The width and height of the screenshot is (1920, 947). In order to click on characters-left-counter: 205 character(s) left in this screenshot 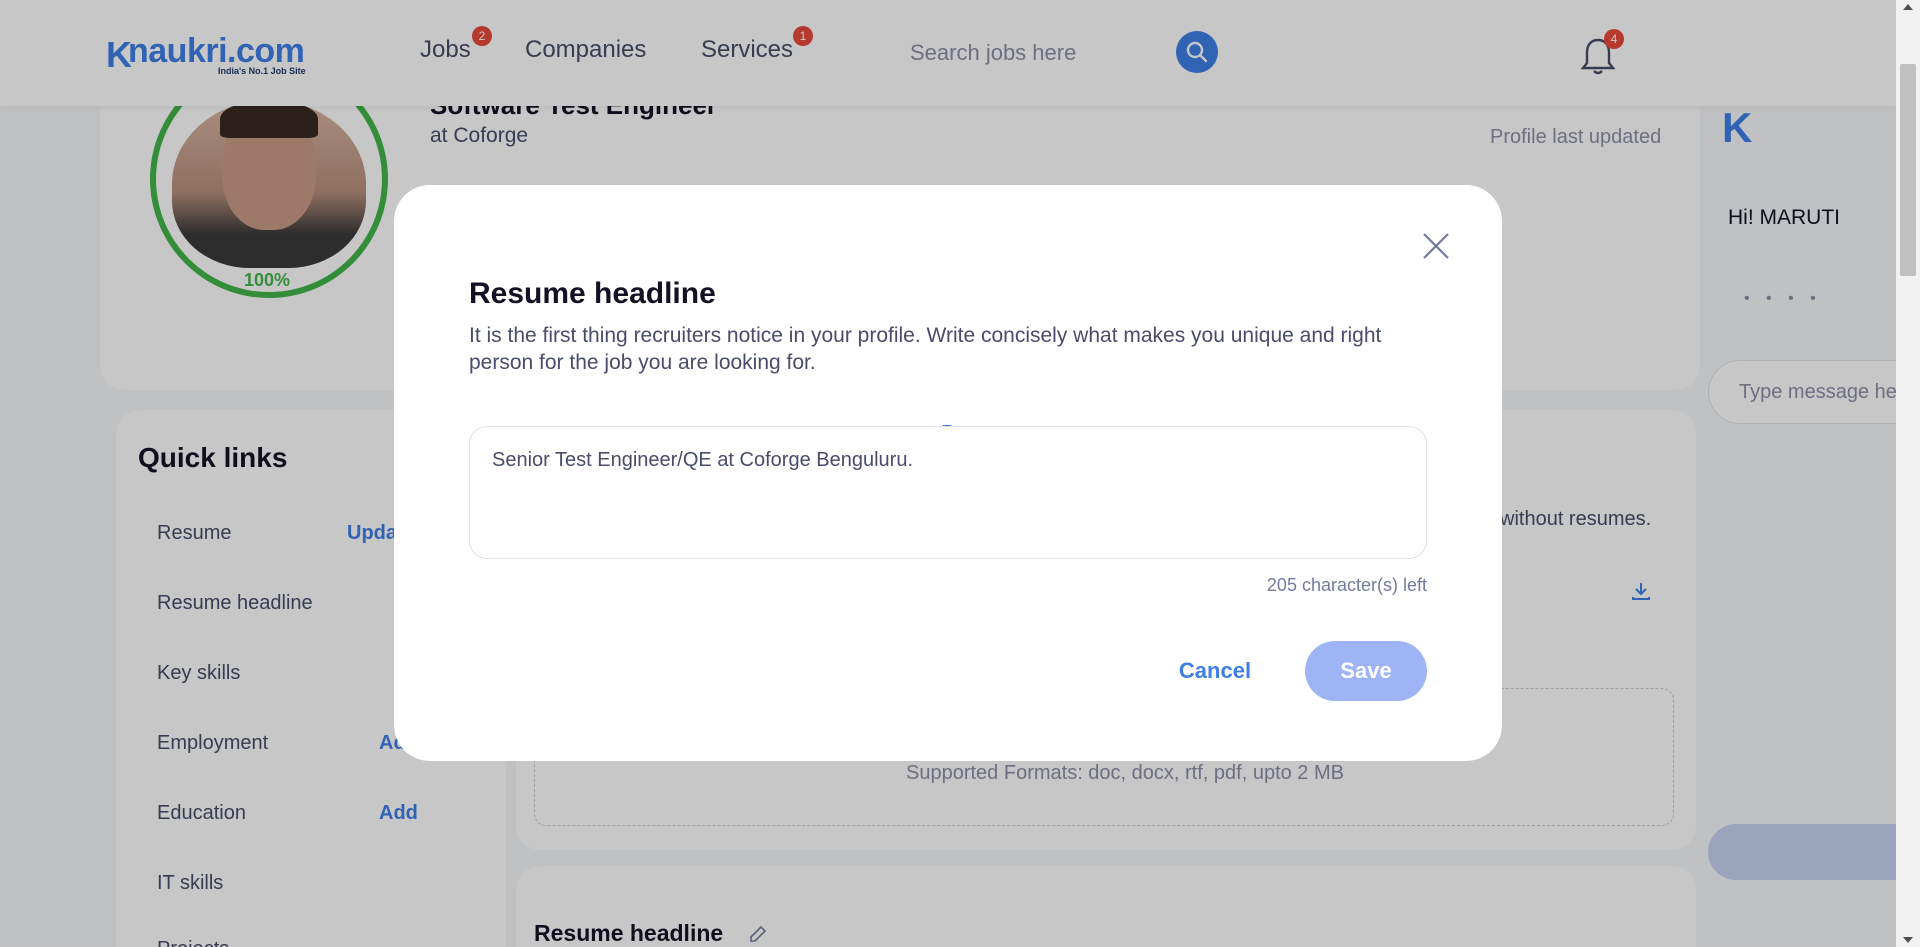, I will do `click(1346, 585)`.